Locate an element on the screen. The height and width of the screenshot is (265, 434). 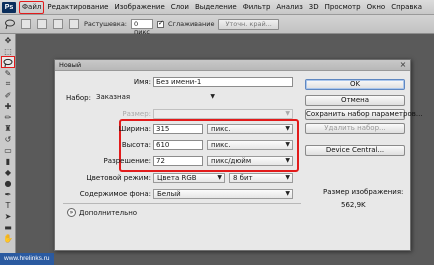
resolution-unit-select: пикс/дюйм ▼ is located at coordinates (250, 161).